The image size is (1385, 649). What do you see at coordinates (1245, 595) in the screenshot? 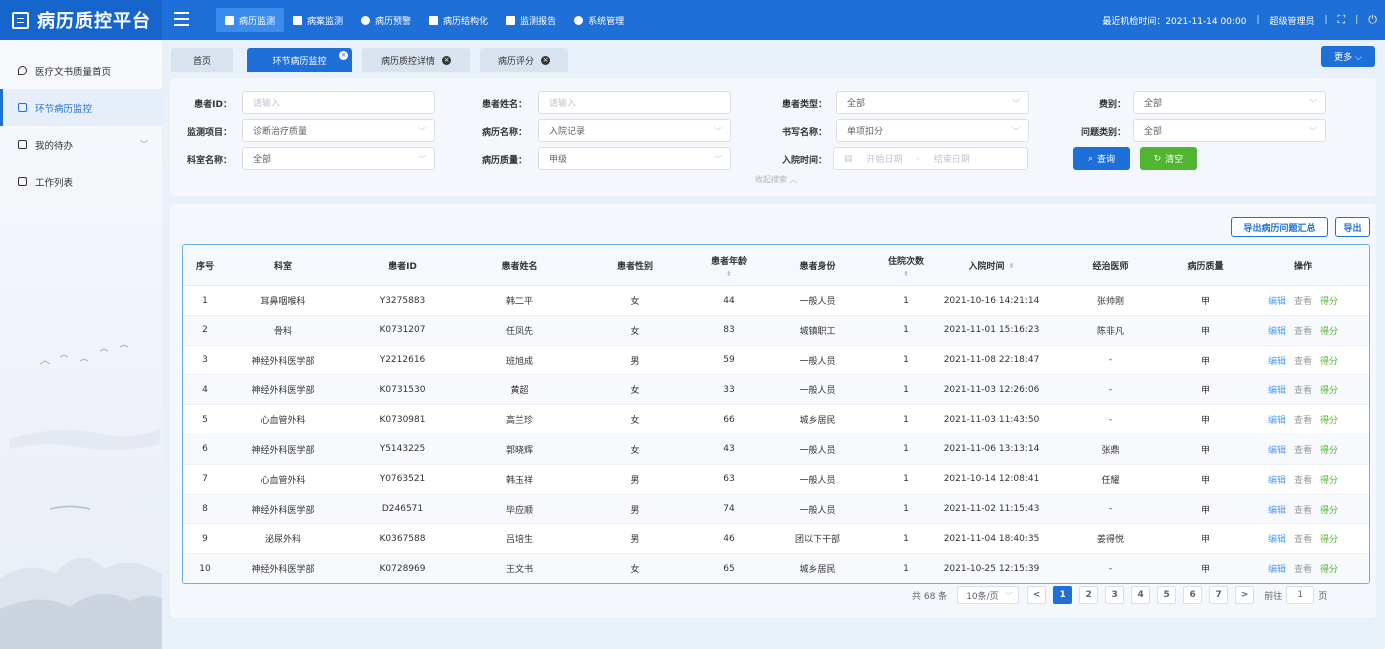
I see `next-page-button: >` at bounding box center [1245, 595].